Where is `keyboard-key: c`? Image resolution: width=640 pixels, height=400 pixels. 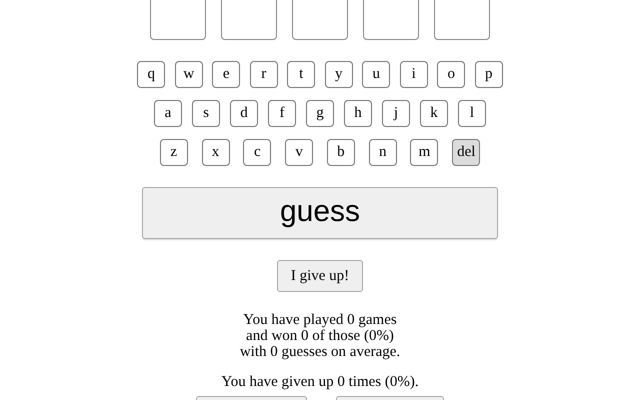
keyboard-key: c is located at coordinates (257, 152).